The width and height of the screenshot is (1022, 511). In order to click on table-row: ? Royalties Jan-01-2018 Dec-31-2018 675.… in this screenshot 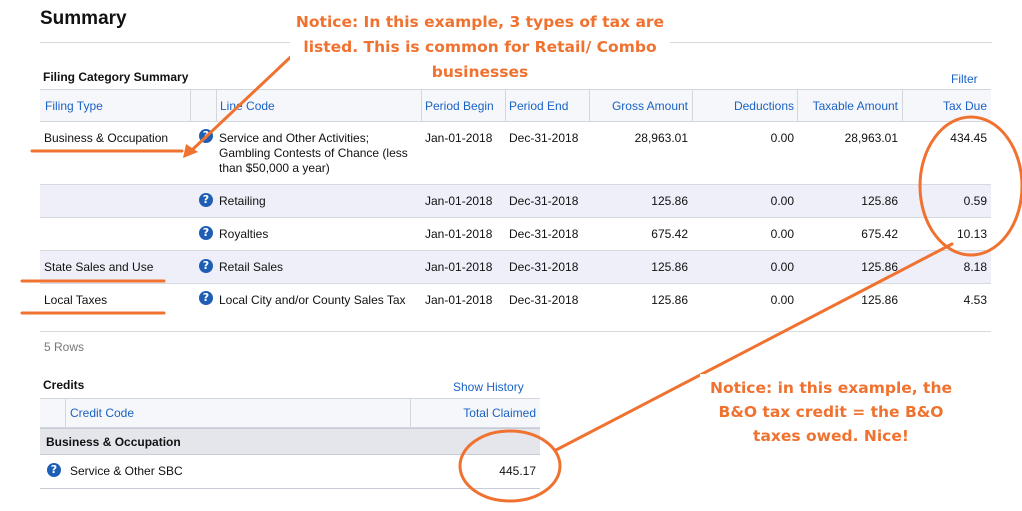, I will do `click(515, 234)`.